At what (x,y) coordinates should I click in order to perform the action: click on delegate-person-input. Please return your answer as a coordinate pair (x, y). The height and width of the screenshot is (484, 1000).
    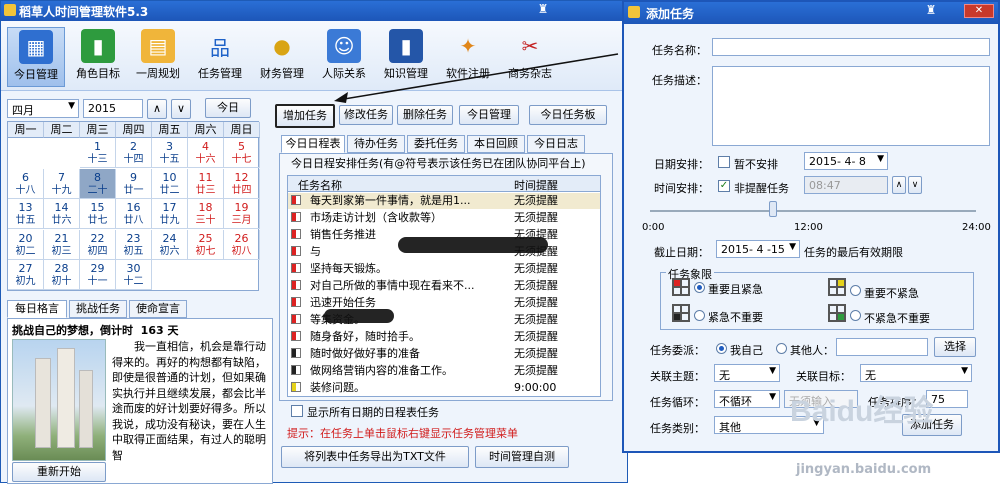
    Looking at the image, I should click on (882, 347).